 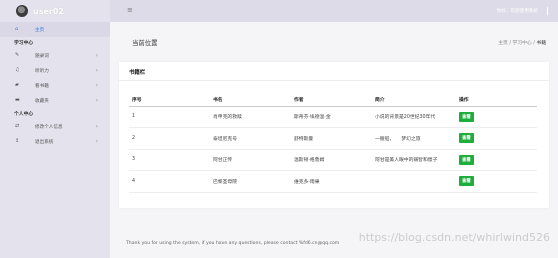 I want to click on cell-number: 4, so click(x=169, y=181).